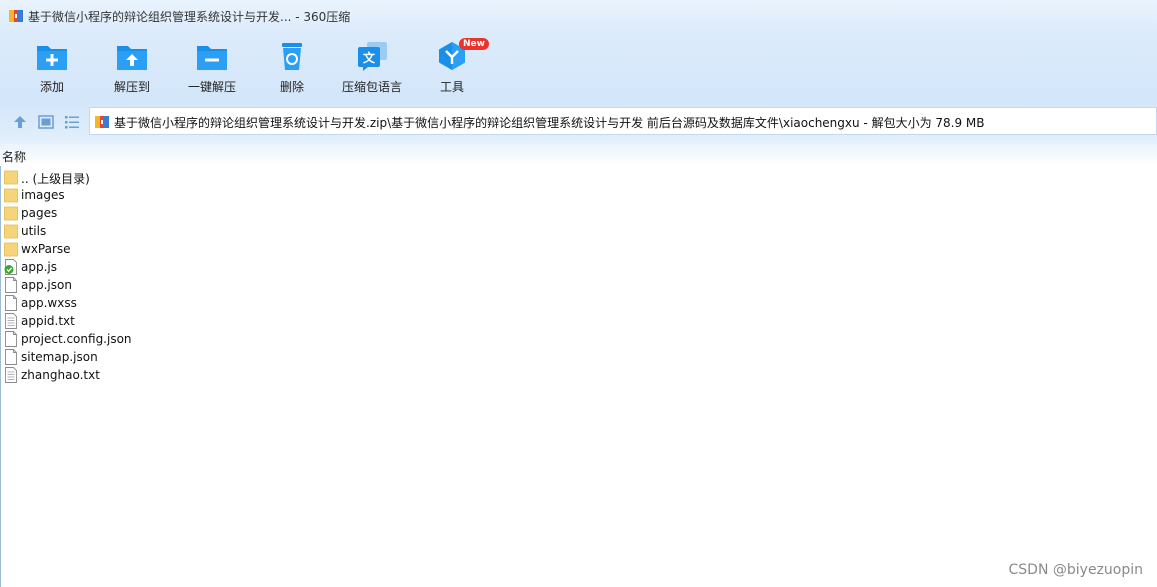 The height and width of the screenshot is (587, 1157). Describe the element at coordinates (453, 68) in the screenshot. I see `tools-button: New 工具` at that location.